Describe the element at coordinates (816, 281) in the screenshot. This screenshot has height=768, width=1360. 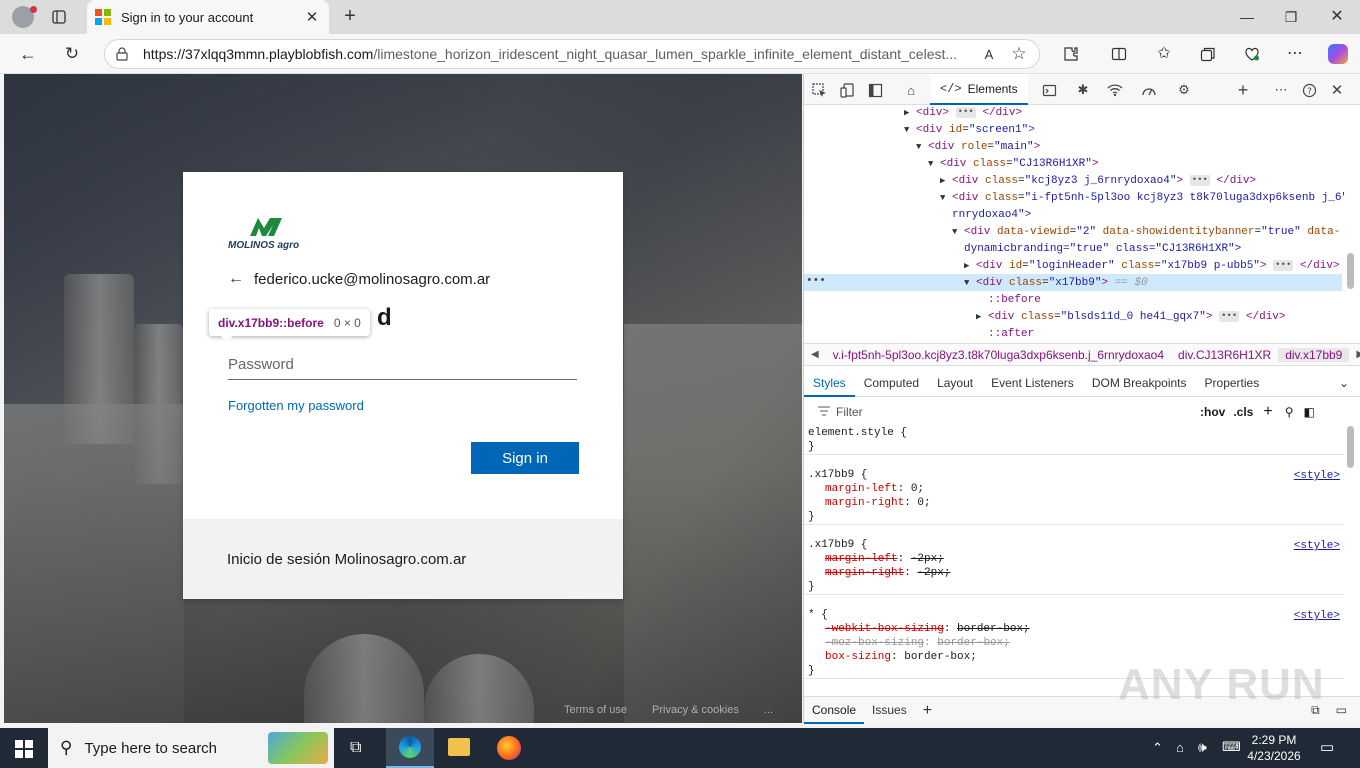
I see `dom-row-menu-icon: •••` at that location.